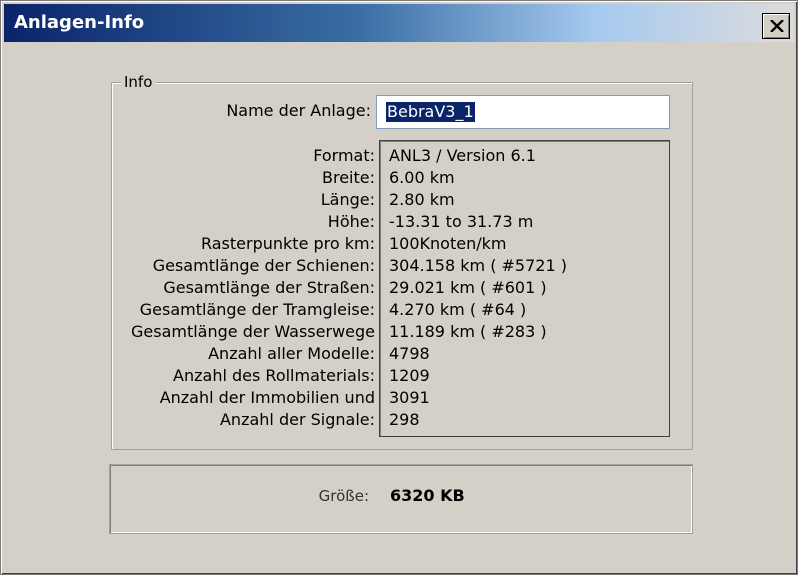 The image size is (800, 577). Describe the element at coordinates (269, 287) in the screenshot. I see `label-strassen: Gesamtlänge der Straßen:` at that location.